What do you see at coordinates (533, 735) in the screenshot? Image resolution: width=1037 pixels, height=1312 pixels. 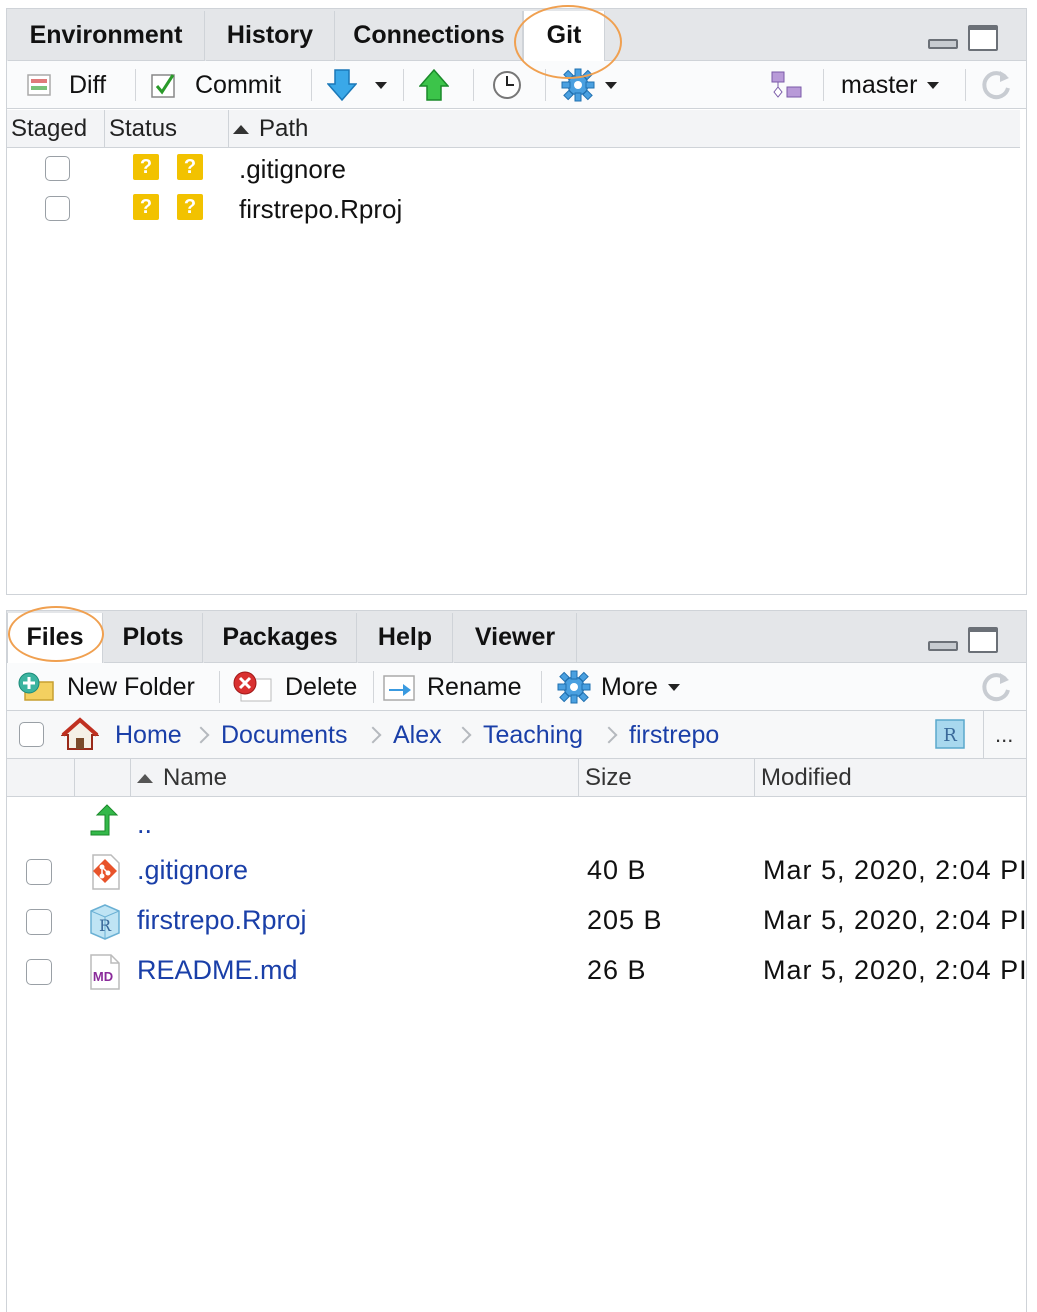 I see `breadcrumb-teaching: Teaching` at bounding box center [533, 735].